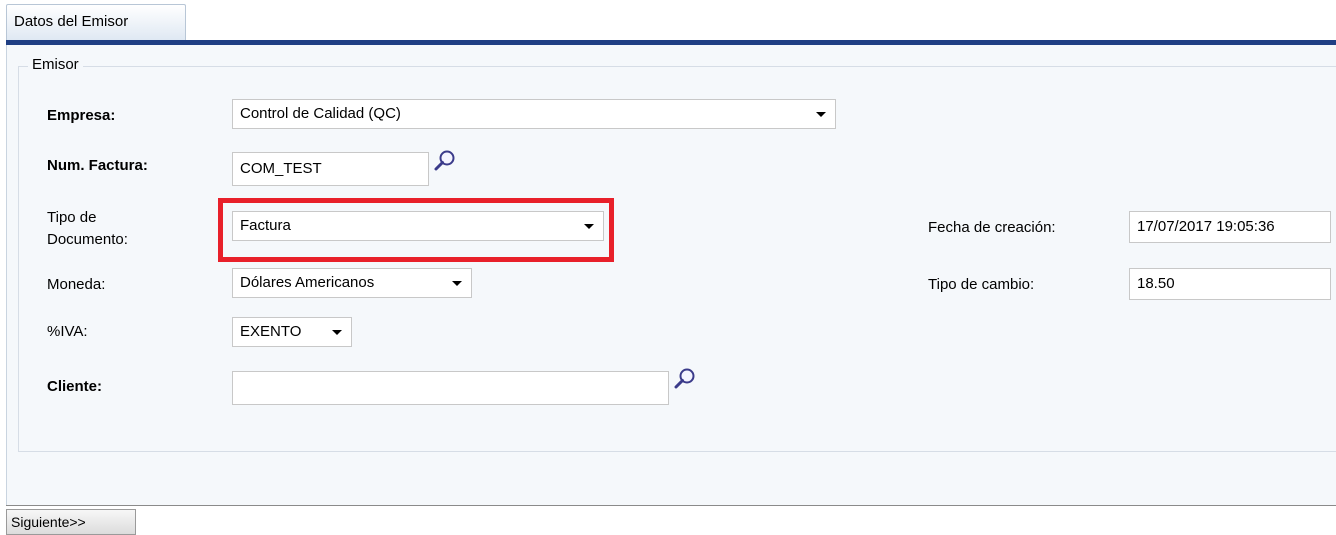 This screenshot has height=535, width=1336. I want to click on num-factura-value: COM_TEST, so click(281, 168).